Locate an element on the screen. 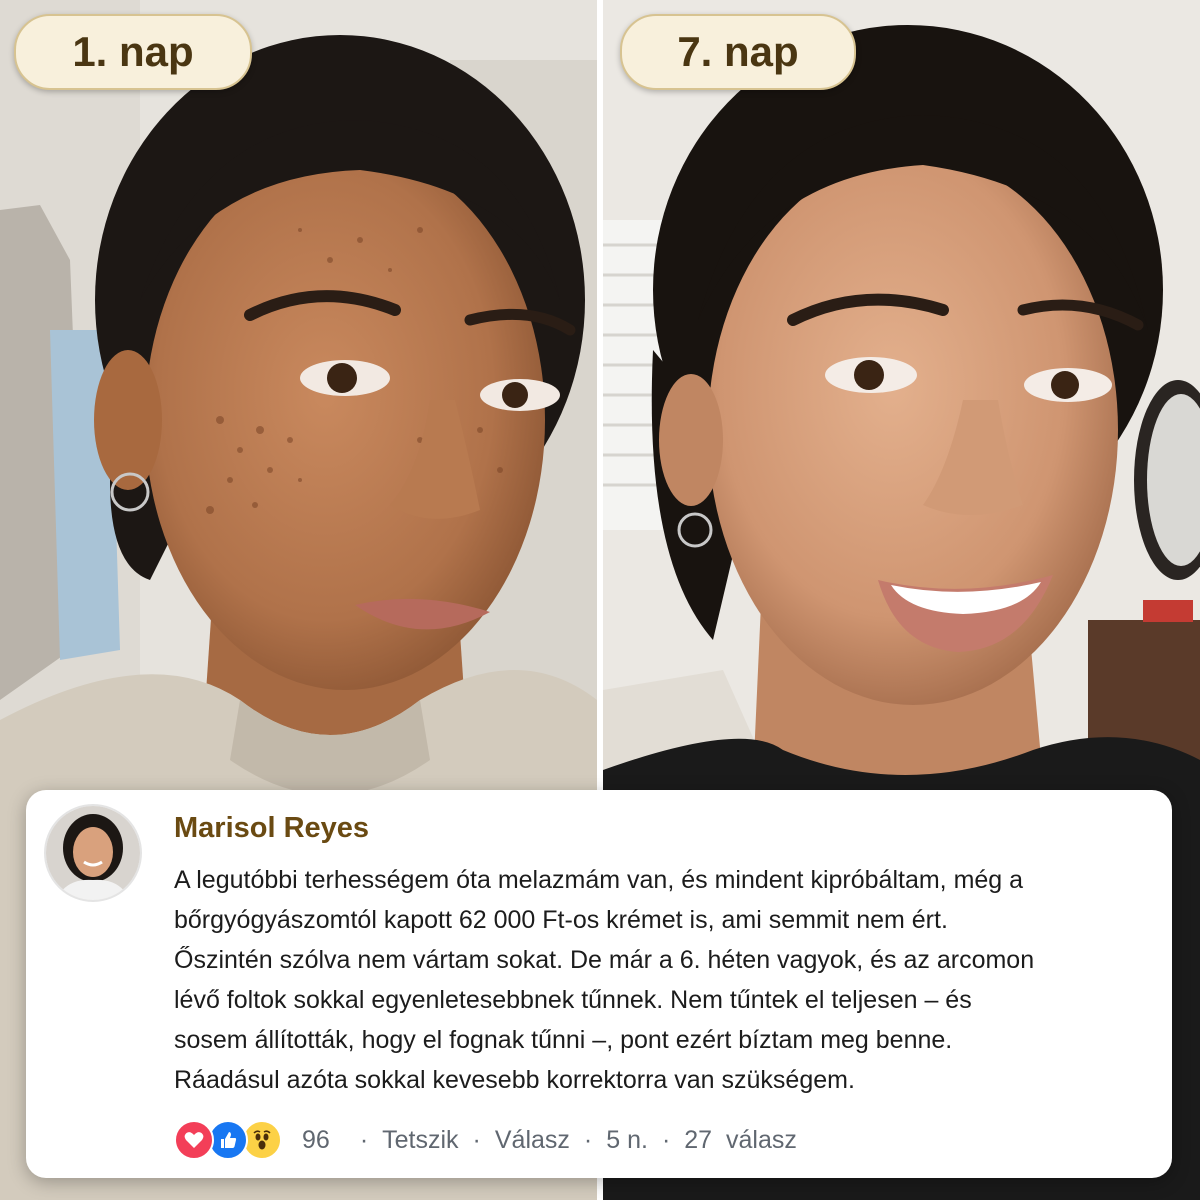 The width and height of the screenshot is (1200, 1200). like-reaction-icon is located at coordinates (228, 1140).